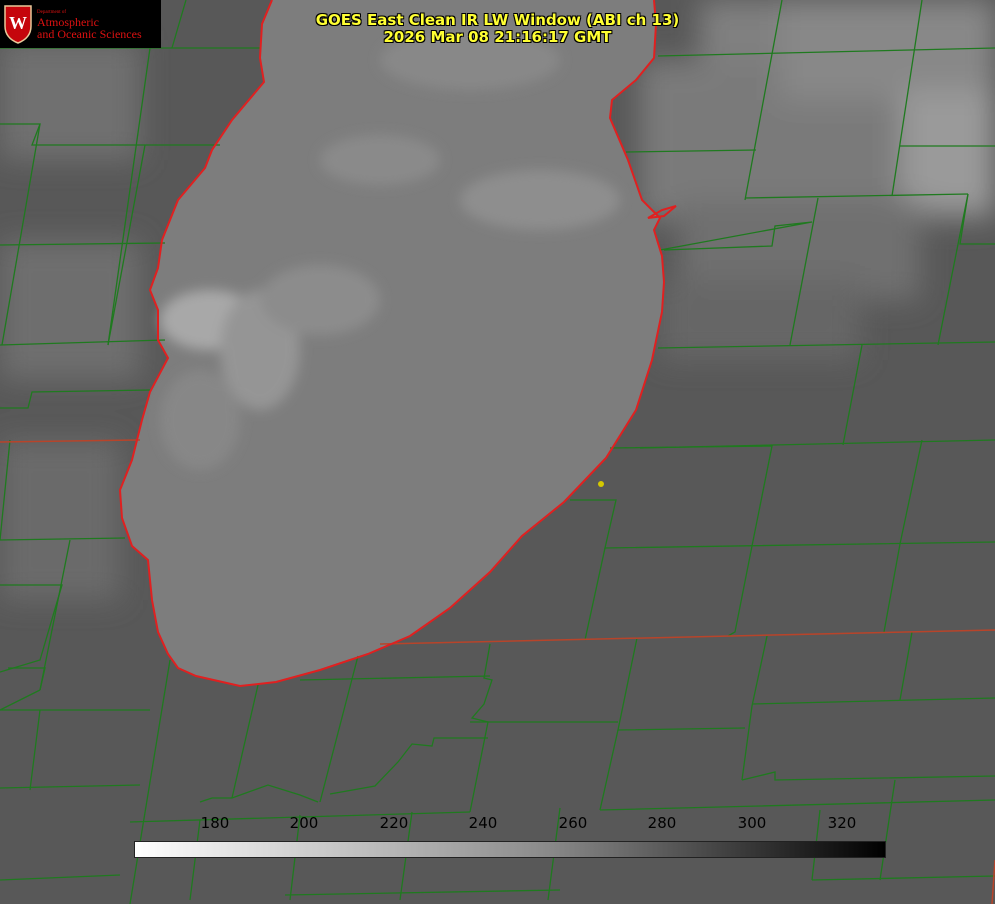  Describe the element at coordinates (68, 21) in the screenshot. I see `logo-line-1: Atmospheric` at that location.